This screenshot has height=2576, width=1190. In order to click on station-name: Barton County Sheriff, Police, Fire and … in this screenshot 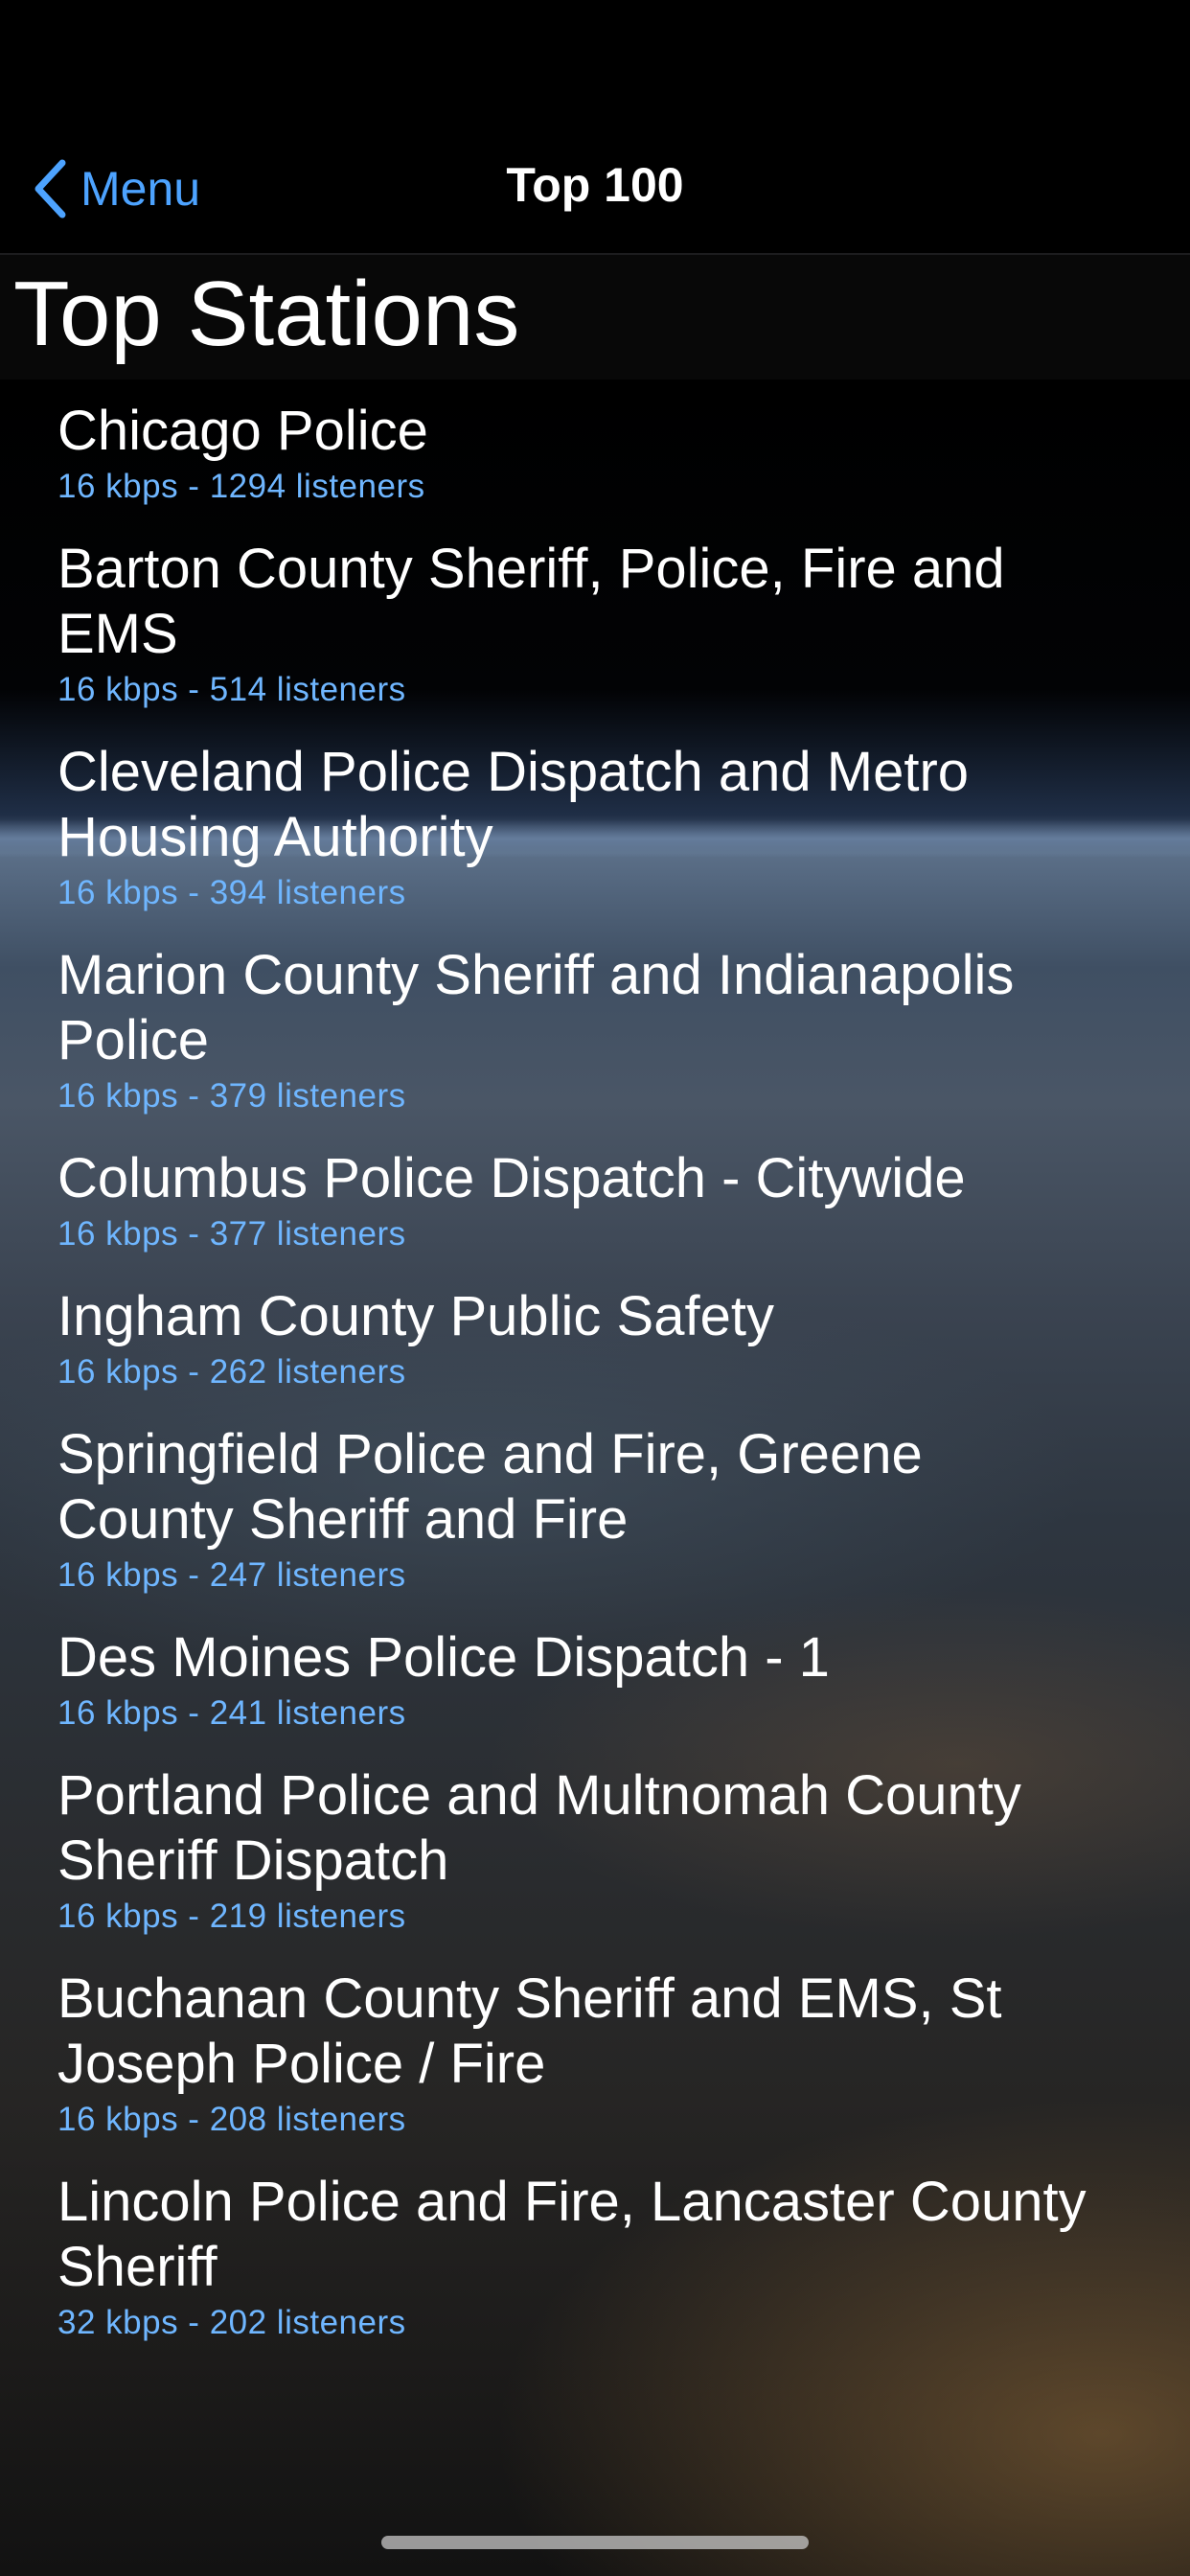, I will do `click(531, 601)`.